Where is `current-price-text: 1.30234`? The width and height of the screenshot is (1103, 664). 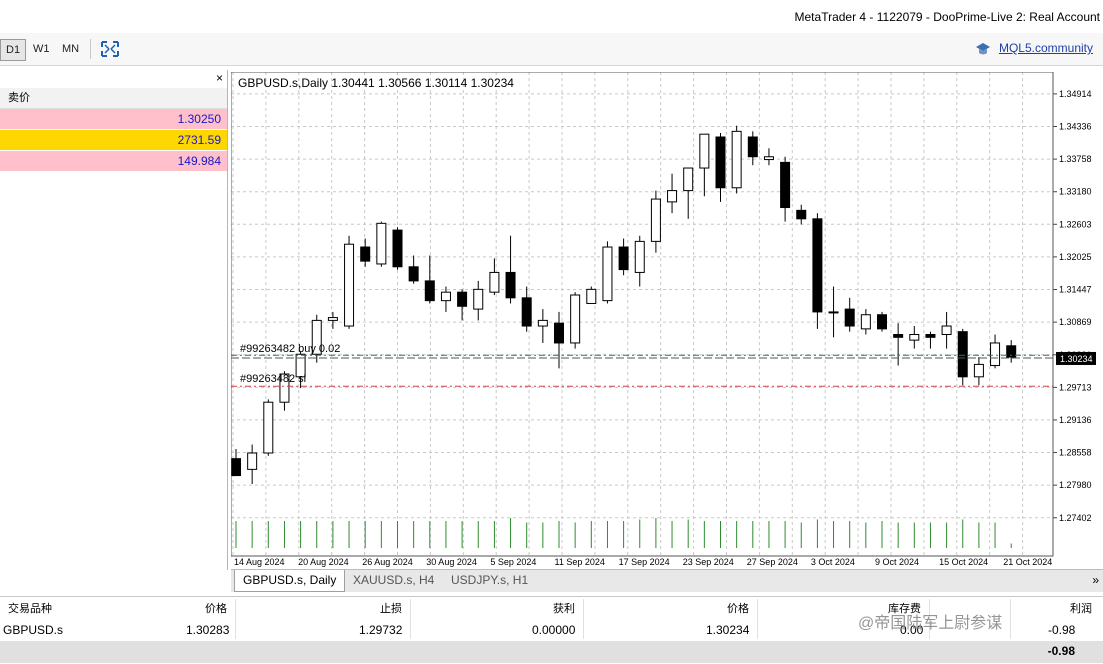
current-price-text: 1.30234 is located at coordinates (1076, 359).